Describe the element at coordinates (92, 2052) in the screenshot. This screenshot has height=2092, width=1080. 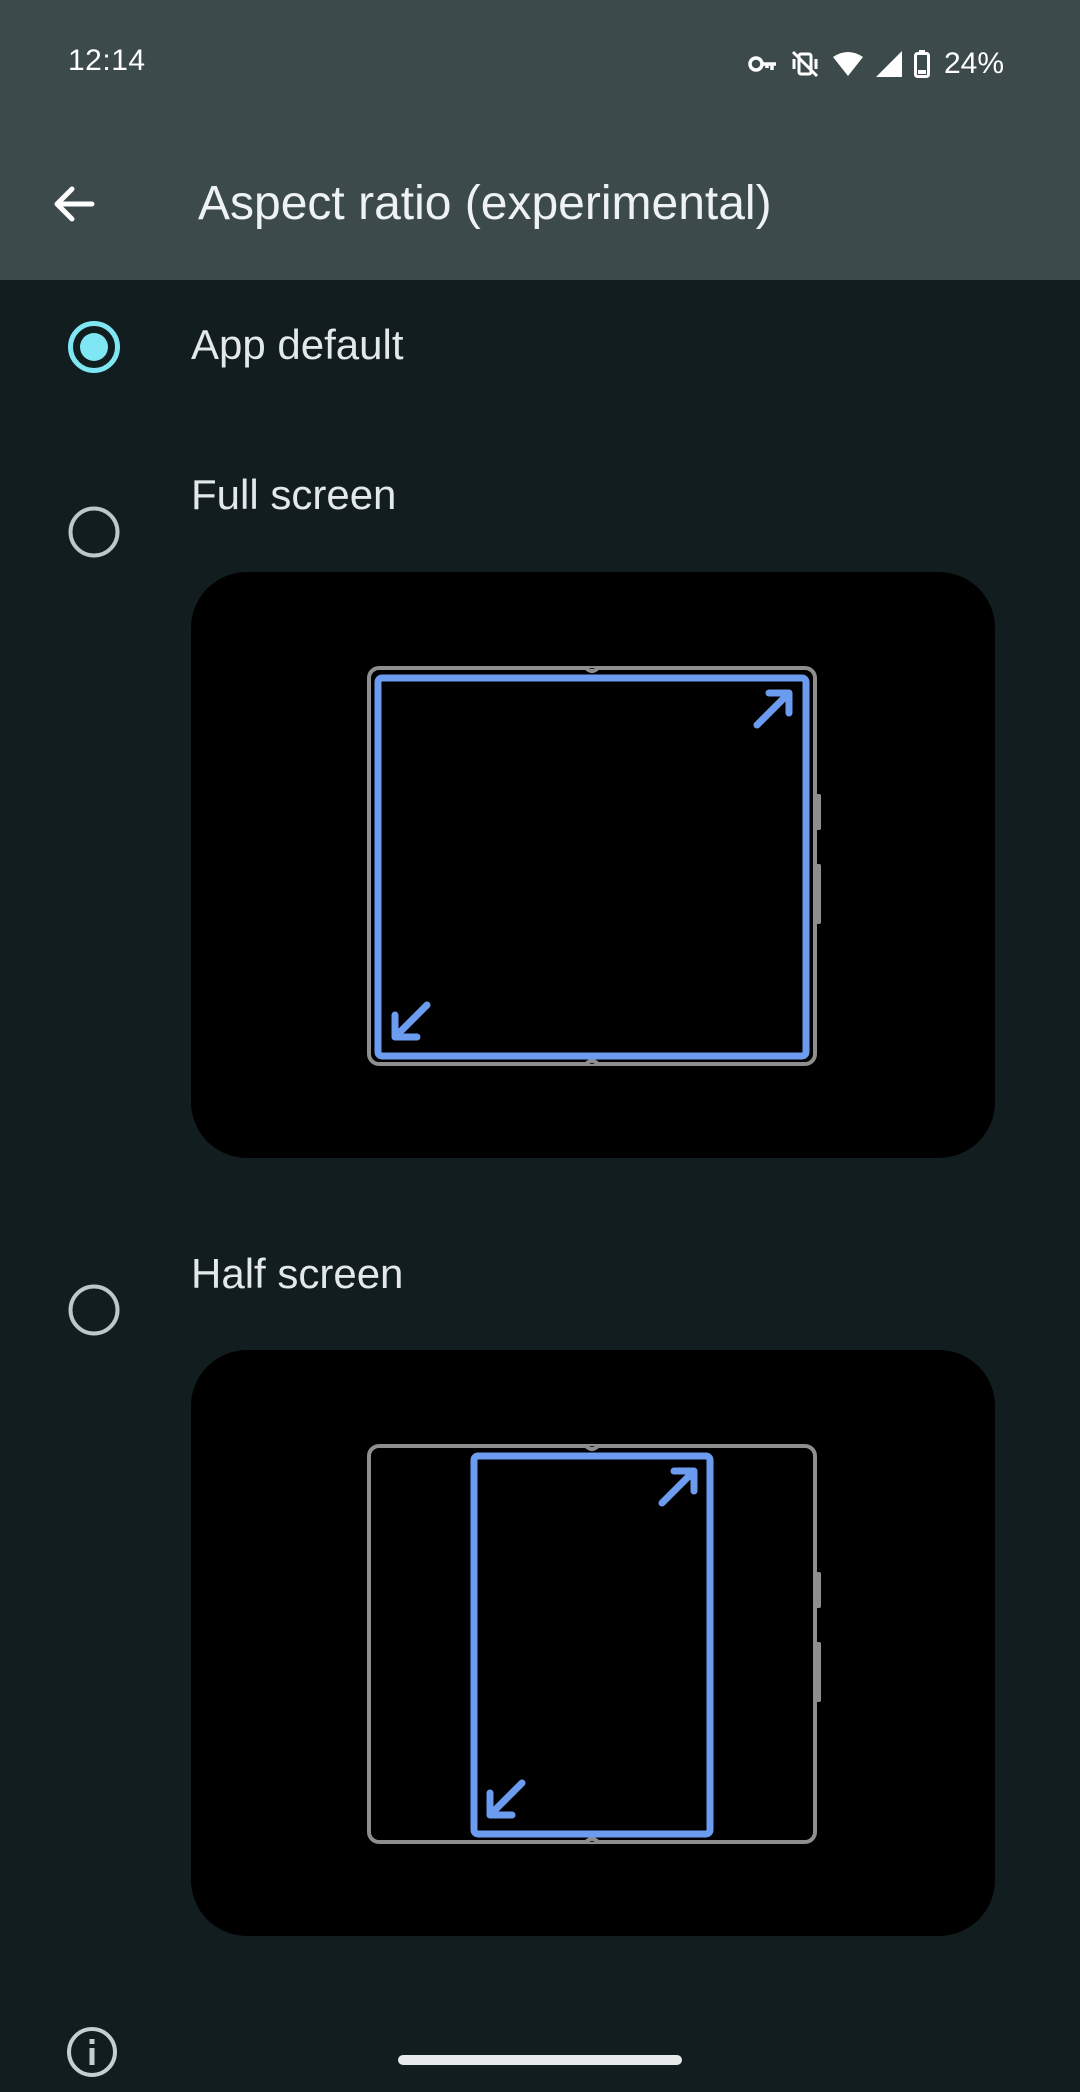
I see `info-icon` at that location.